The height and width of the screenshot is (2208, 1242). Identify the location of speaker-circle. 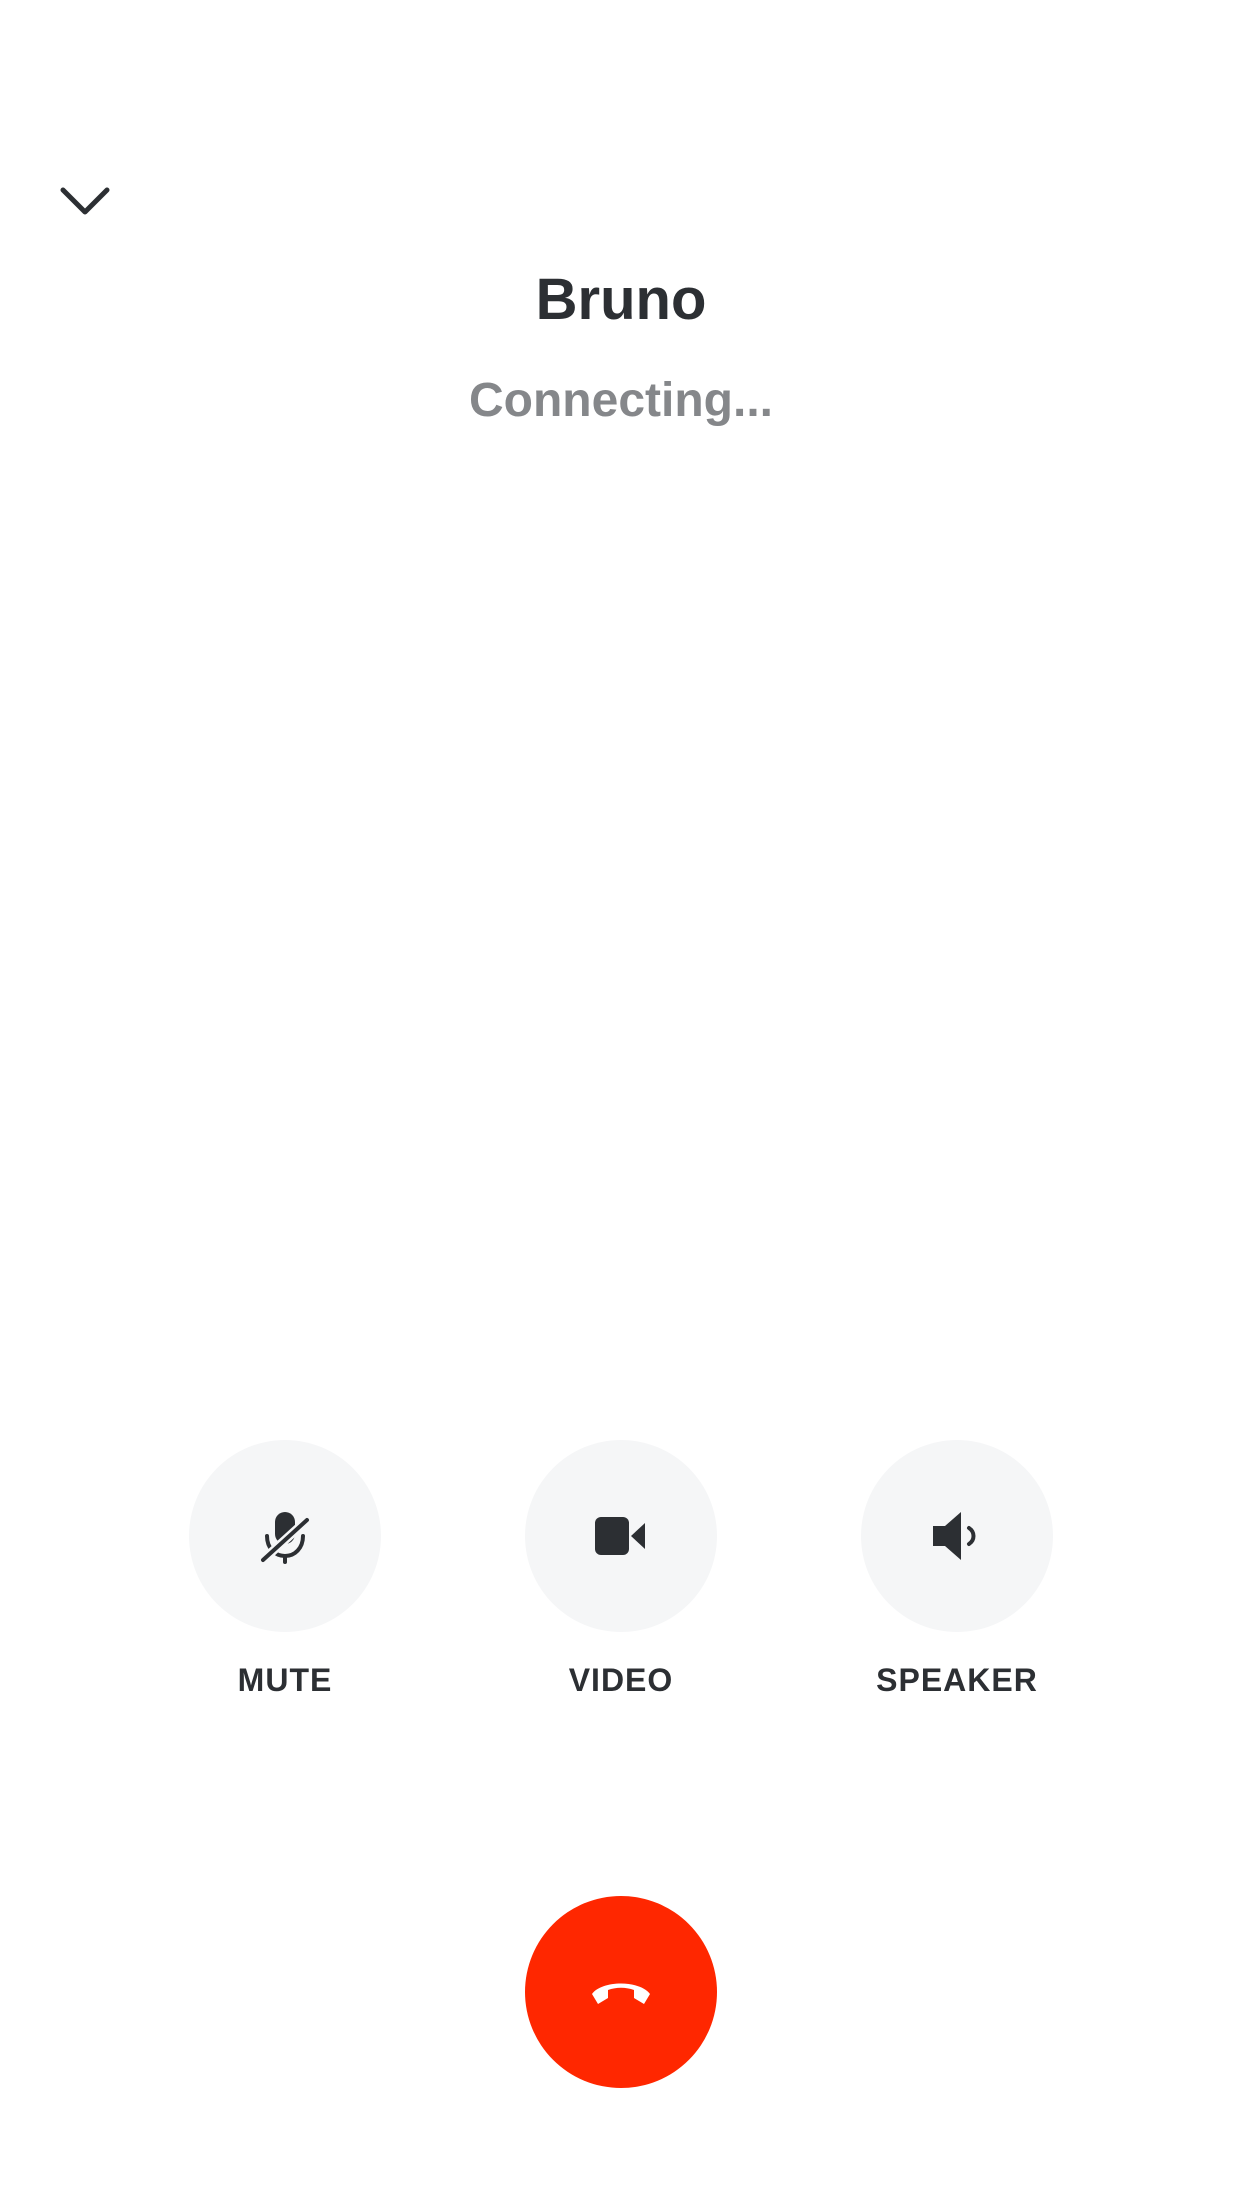
(957, 1536).